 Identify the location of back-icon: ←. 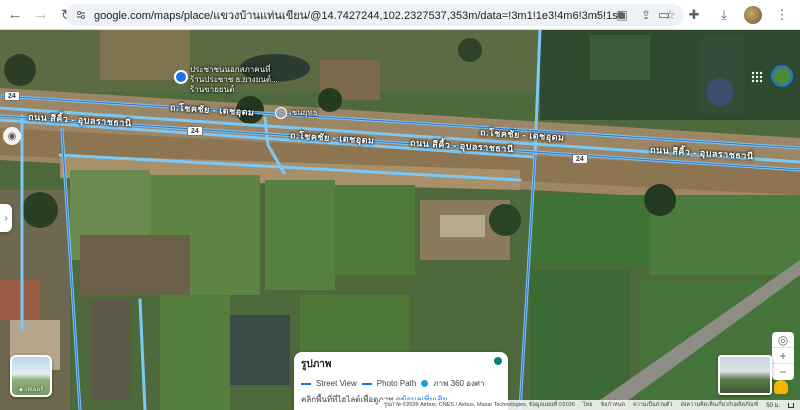
(15, 15).